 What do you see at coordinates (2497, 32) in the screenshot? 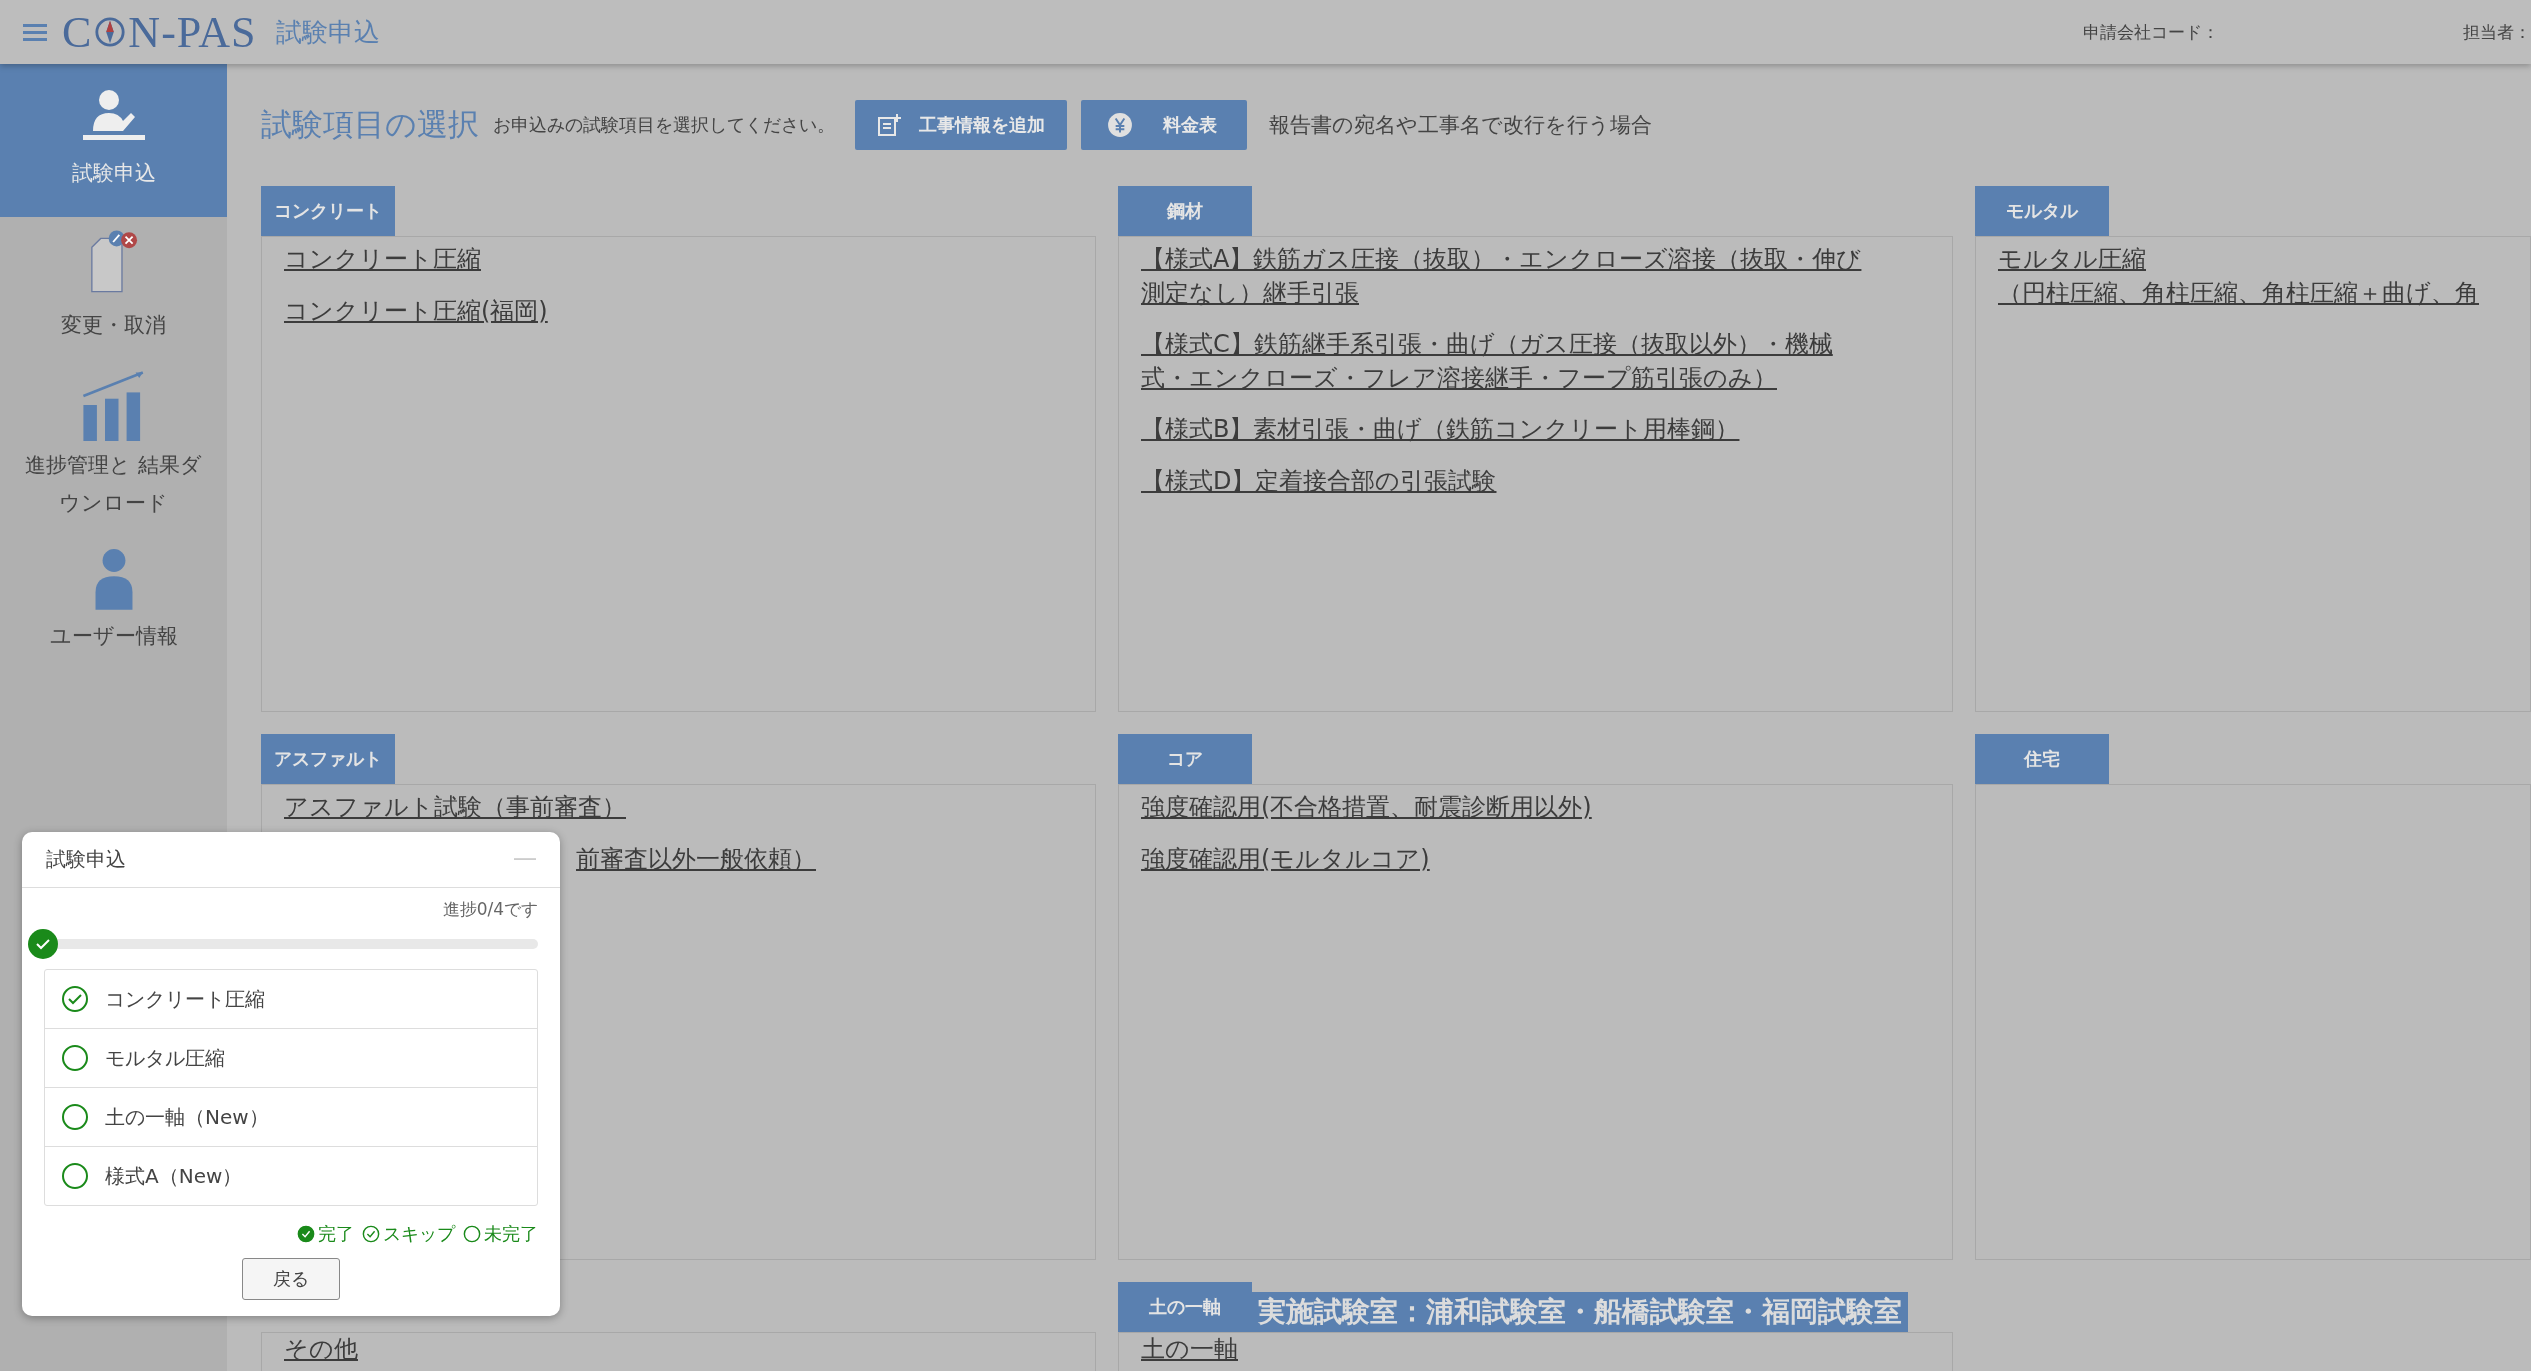
I see `person-label: 担当者：` at bounding box center [2497, 32].